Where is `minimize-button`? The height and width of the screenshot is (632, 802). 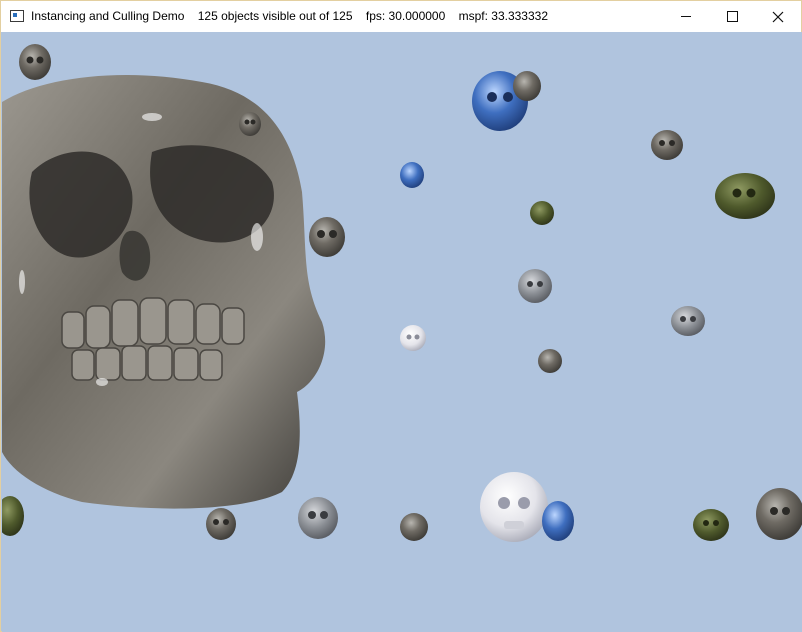
minimize-button is located at coordinates (686, 16).